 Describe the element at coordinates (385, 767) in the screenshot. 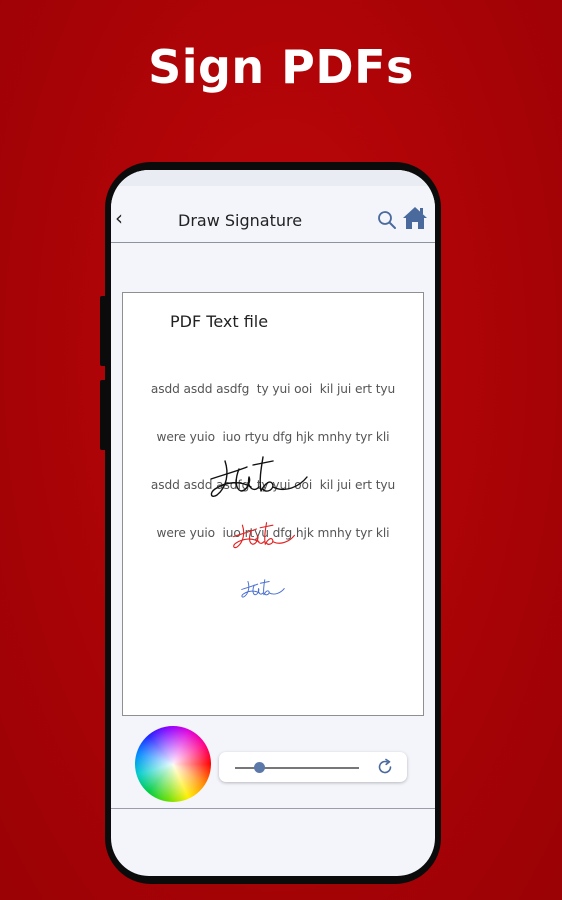

I see `refresh-icon` at that location.